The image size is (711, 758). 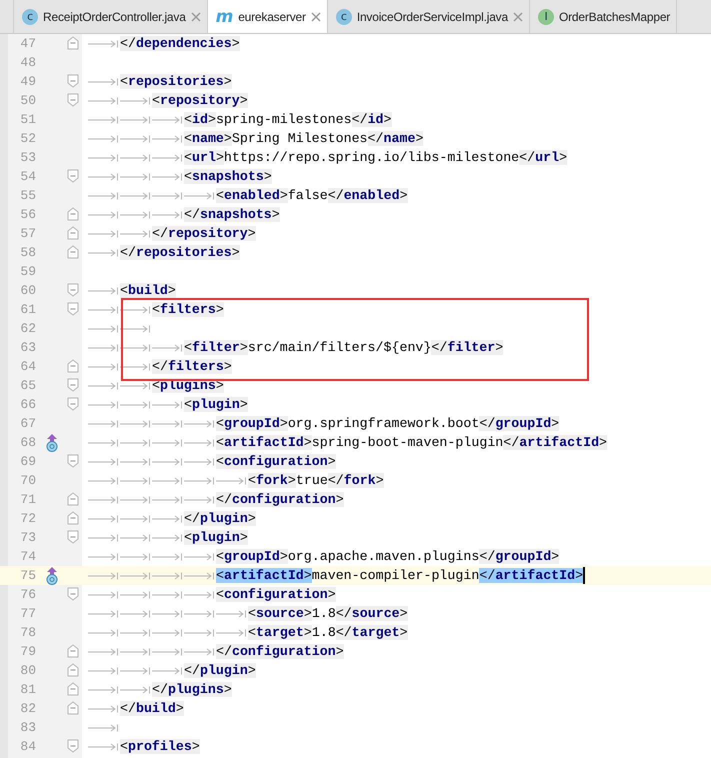 What do you see at coordinates (27, 119) in the screenshot?
I see `line-number: 51` at bounding box center [27, 119].